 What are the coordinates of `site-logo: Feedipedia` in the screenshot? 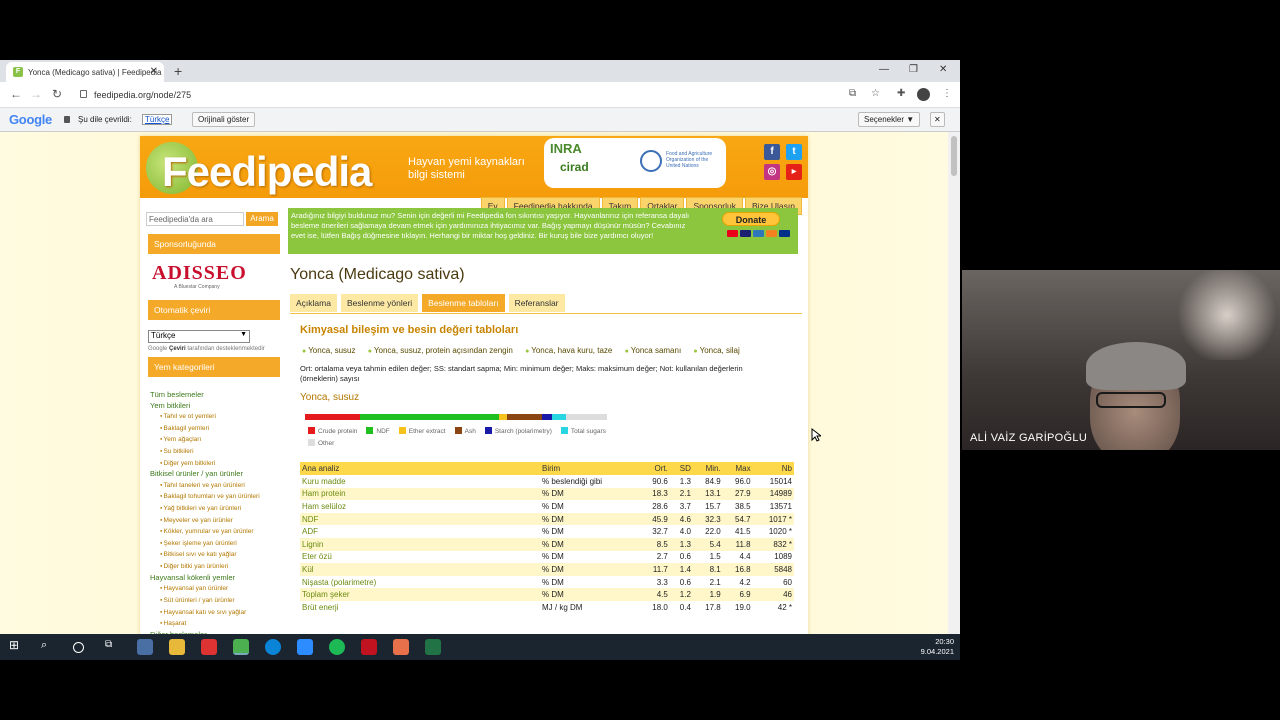 It's located at (267, 172).